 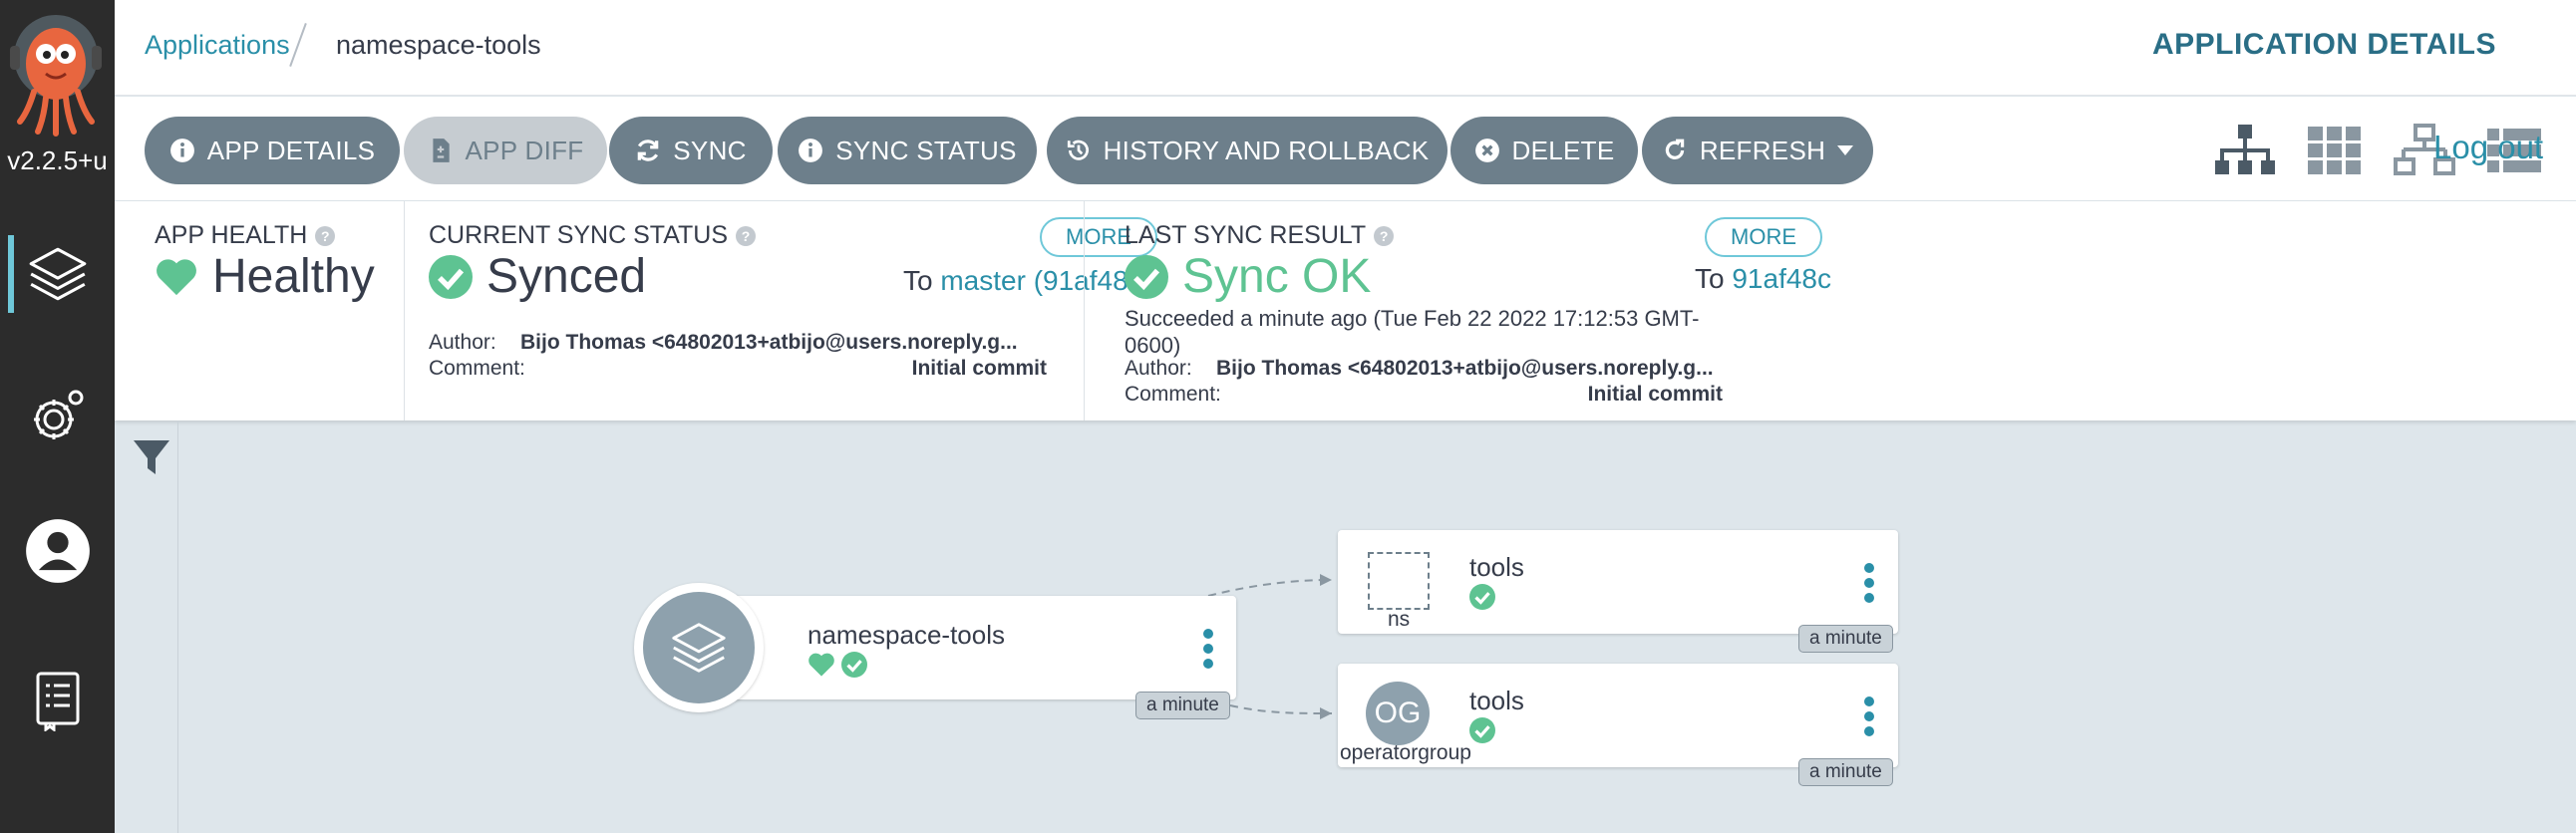 I want to click on heart-icon, so click(x=176, y=277).